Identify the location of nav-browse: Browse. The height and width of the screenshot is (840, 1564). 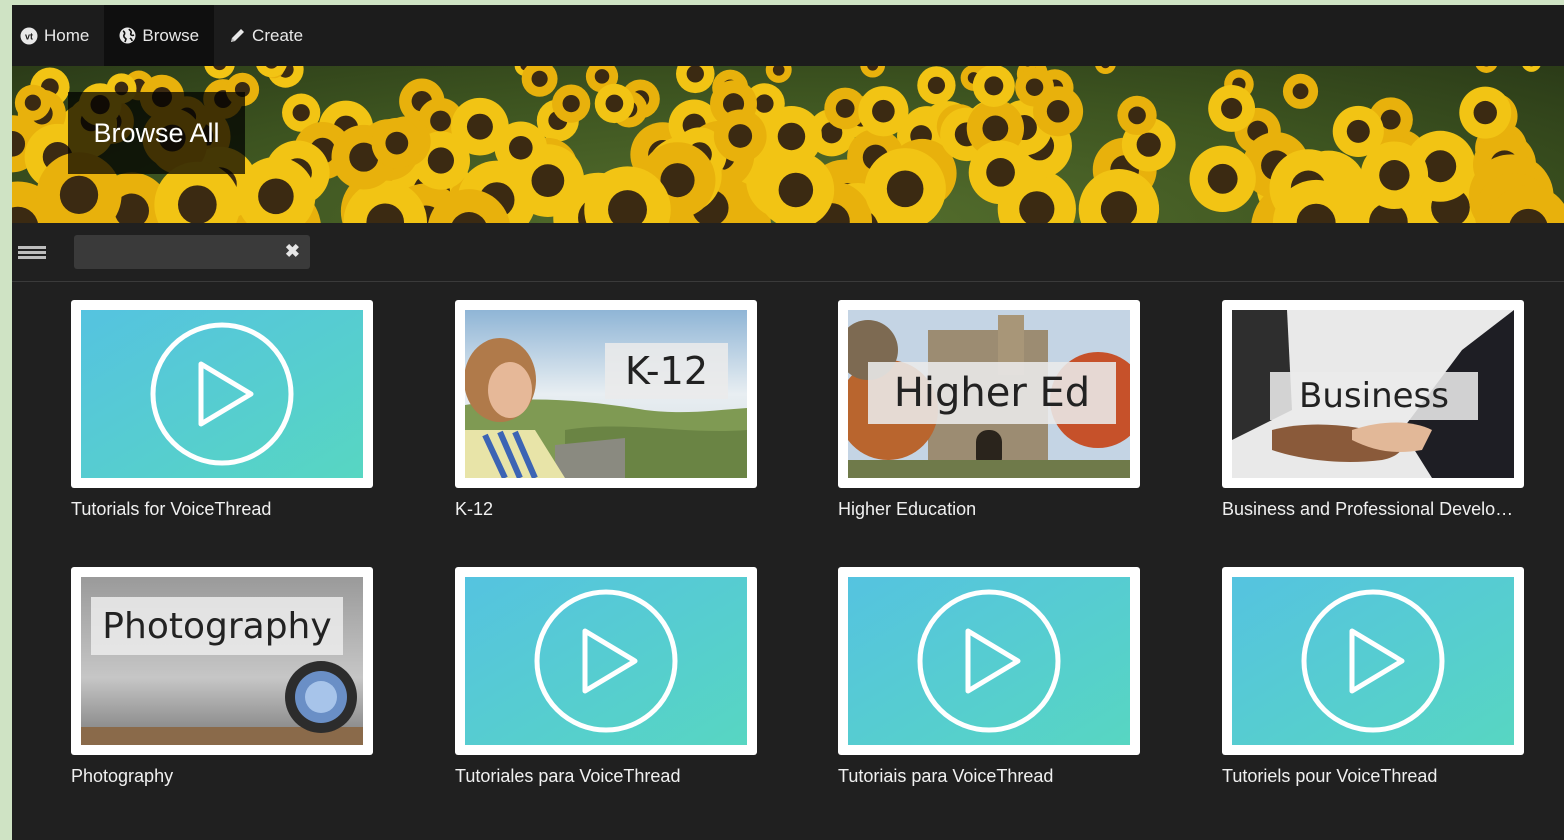
(159, 35).